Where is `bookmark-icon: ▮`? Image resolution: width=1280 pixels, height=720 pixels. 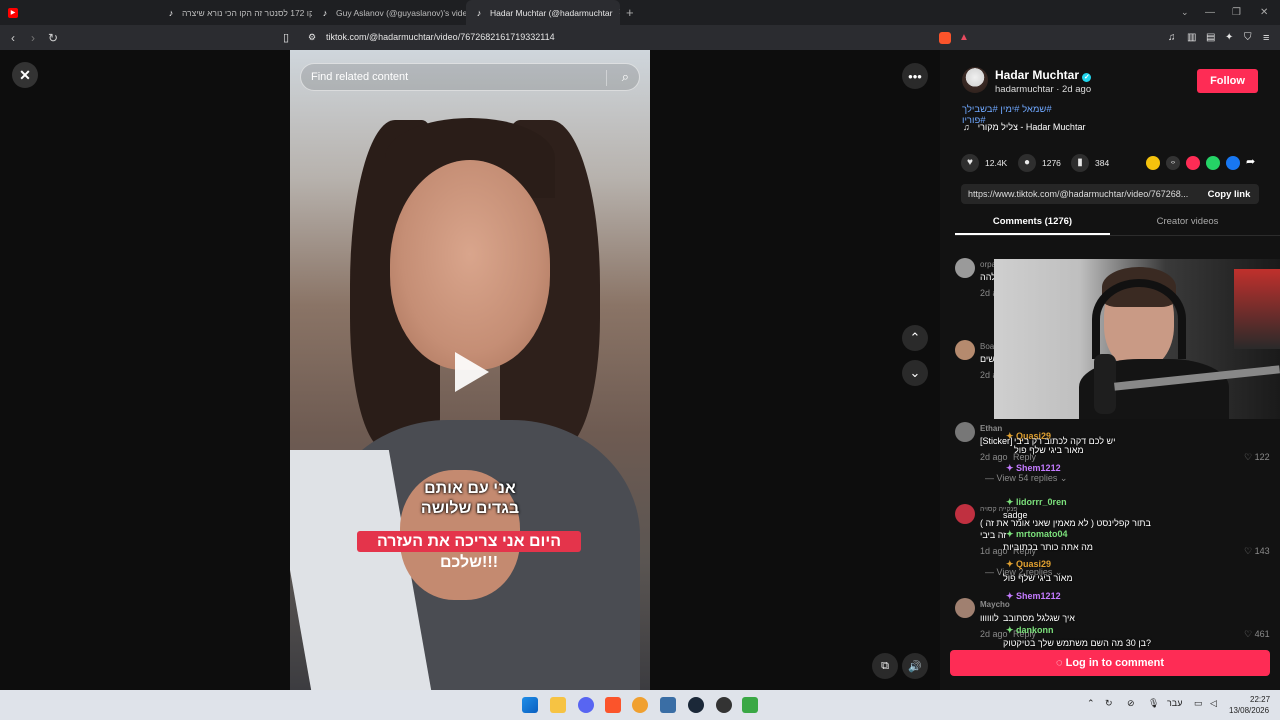 bookmark-icon: ▮ is located at coordinates (1080, 163).